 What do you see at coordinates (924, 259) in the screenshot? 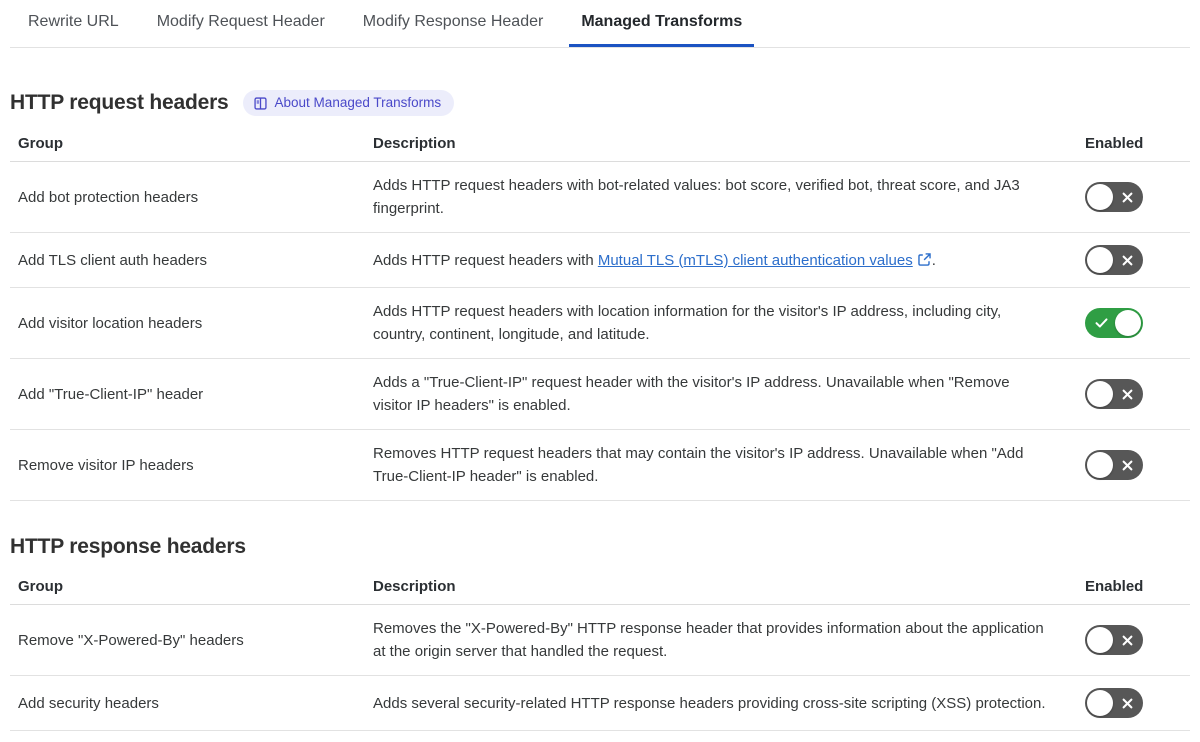
I see `external-link-icon` at bounding box center [924, 259].